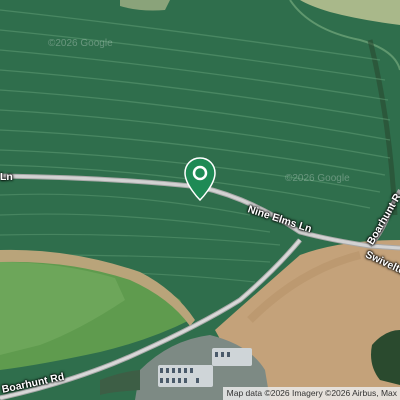  Describe the element at coordinates (200, 179) in the screenshot. I see `location-pin-icon` at that location.